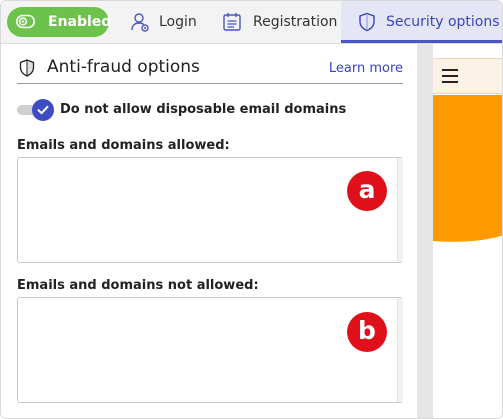 This screenshot has width=503, height=419. What do you see at coordinates (366, 68) in the screenshot?
I see `learn-more-link: Learn more` at bounding box center [366, 68].